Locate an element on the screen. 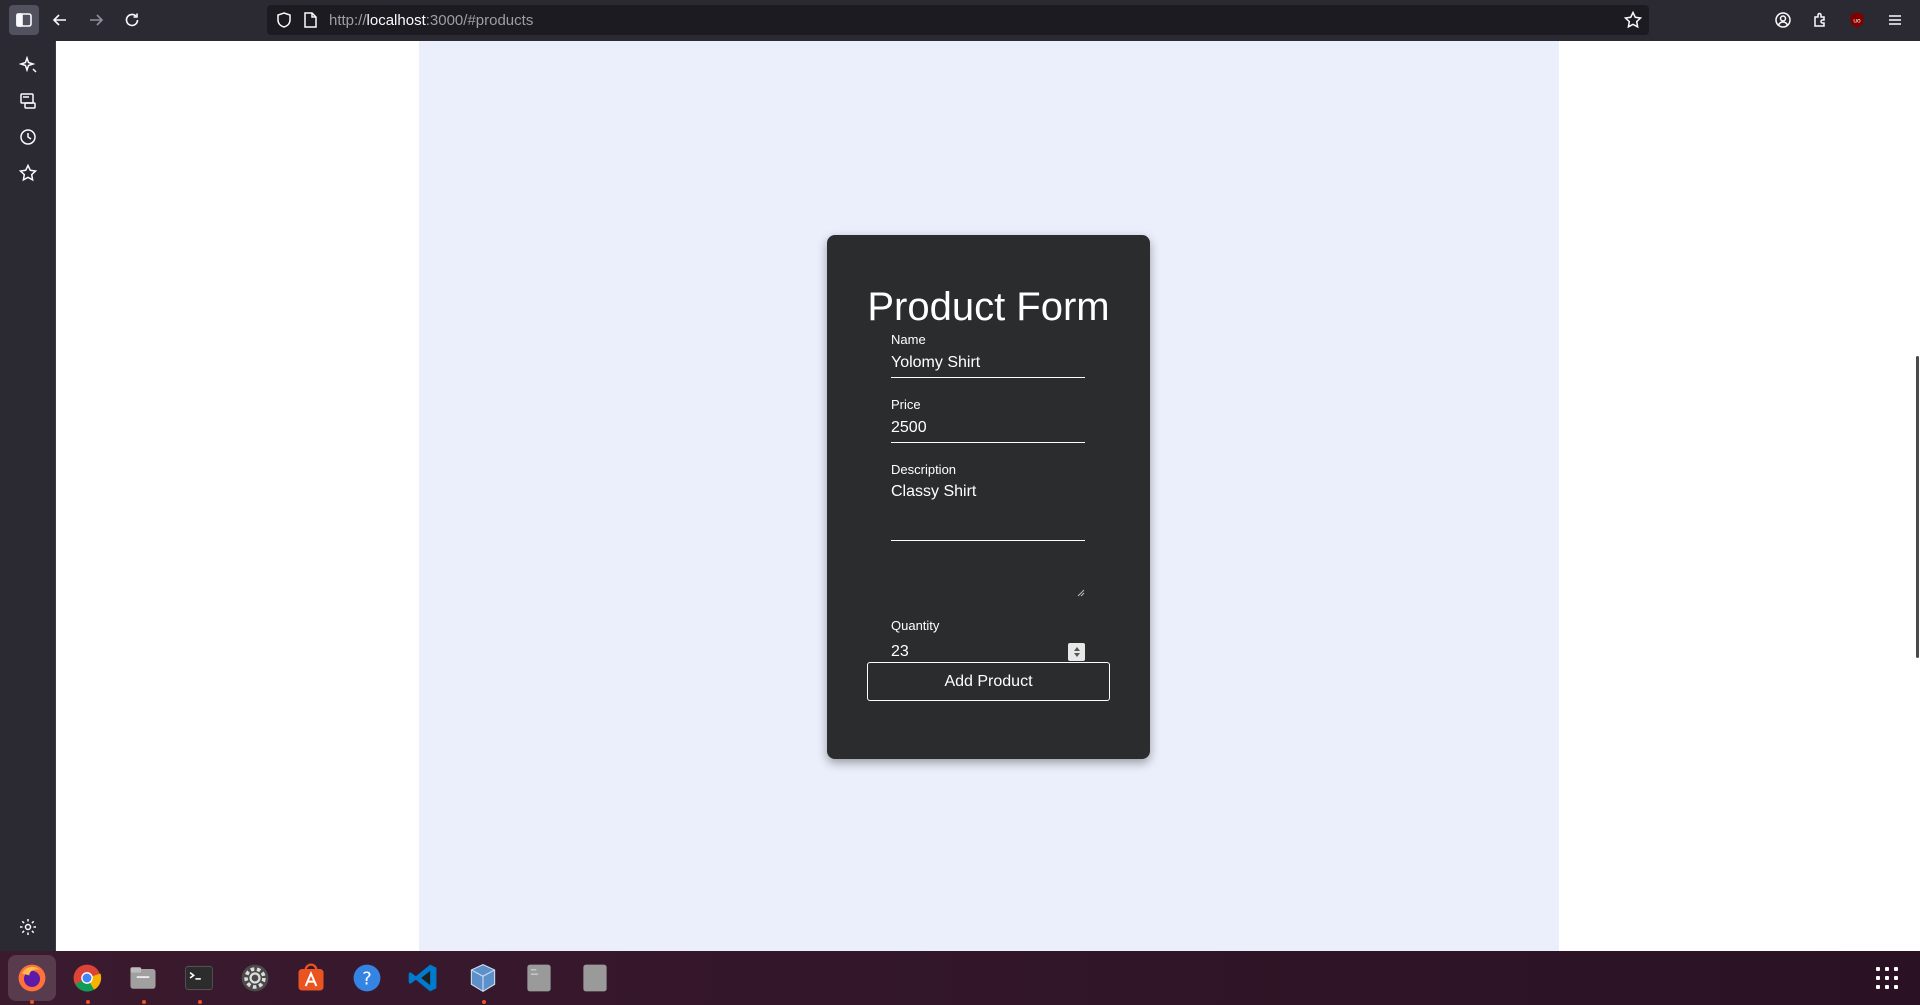  arrow-right-icon is located at coordinates (97, 20).